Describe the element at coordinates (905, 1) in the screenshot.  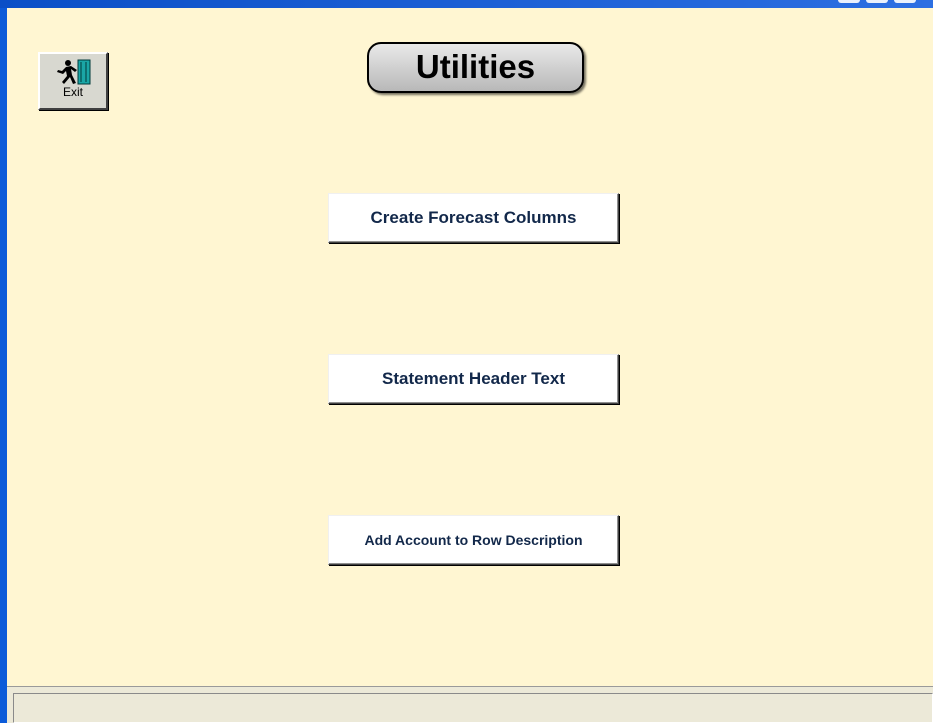
I see `close-control` at that location.